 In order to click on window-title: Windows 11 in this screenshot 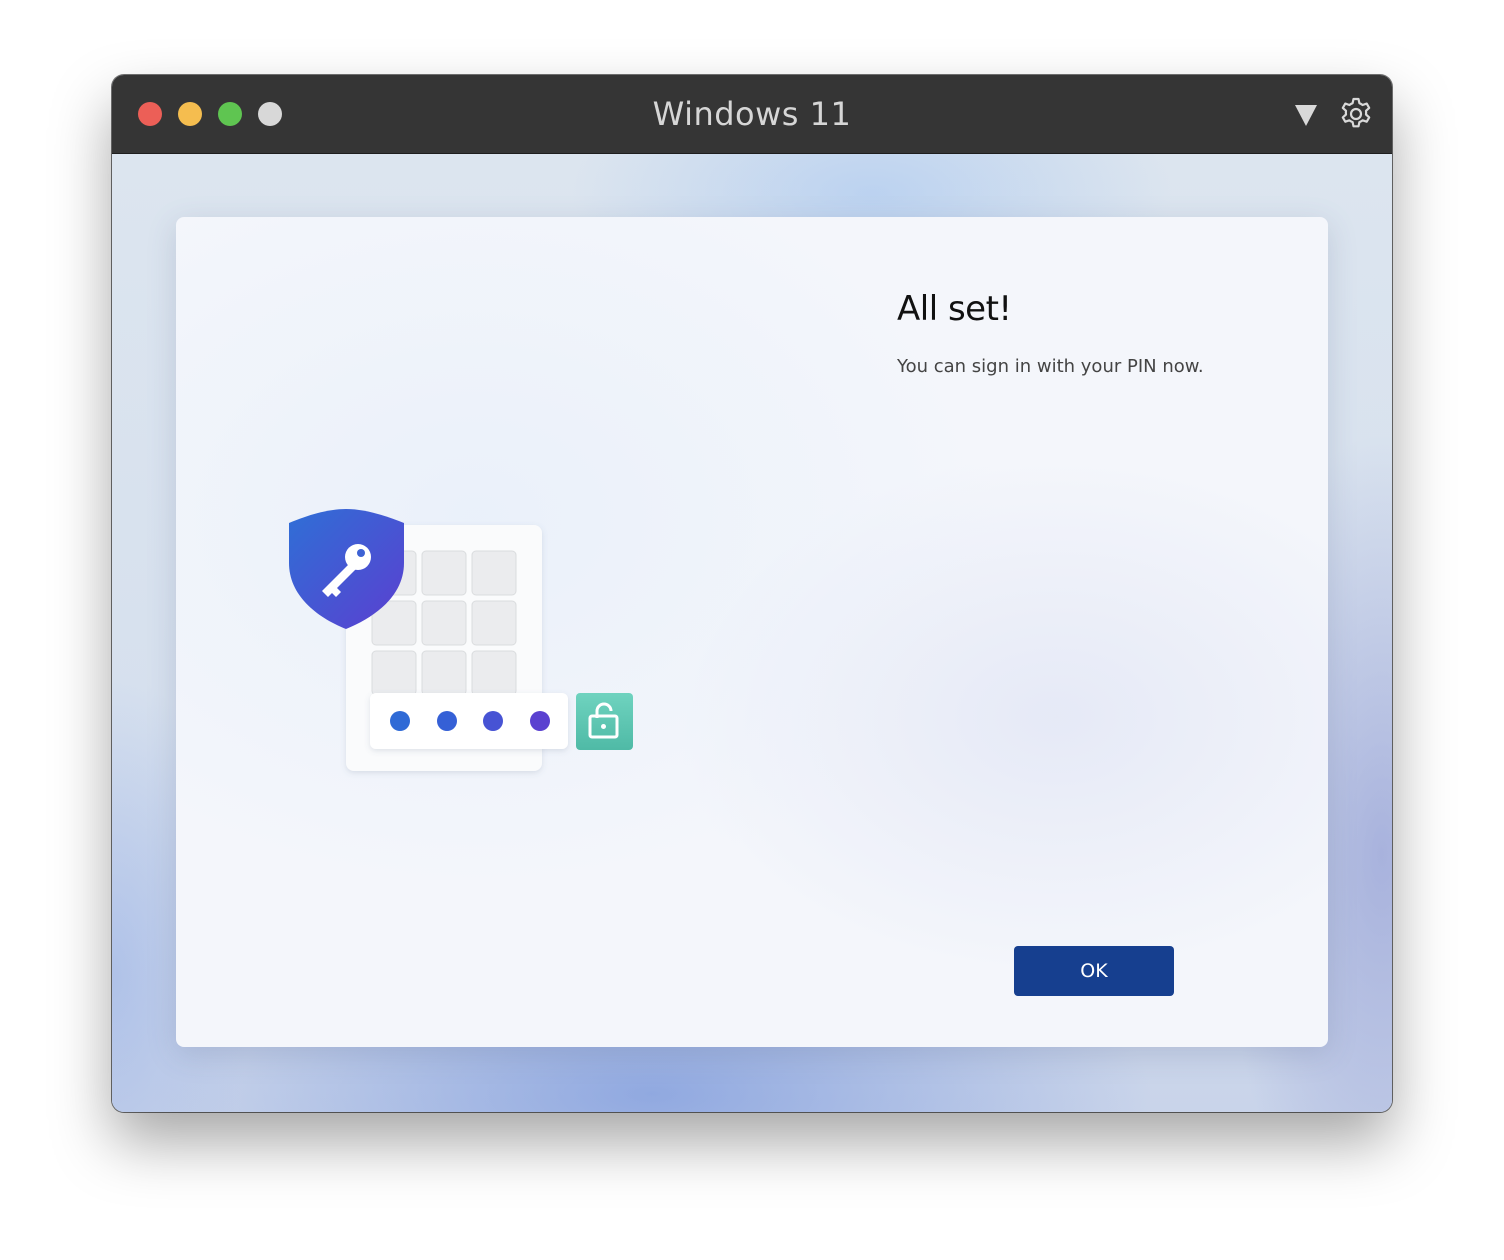, I will do `click(752, 114)`.